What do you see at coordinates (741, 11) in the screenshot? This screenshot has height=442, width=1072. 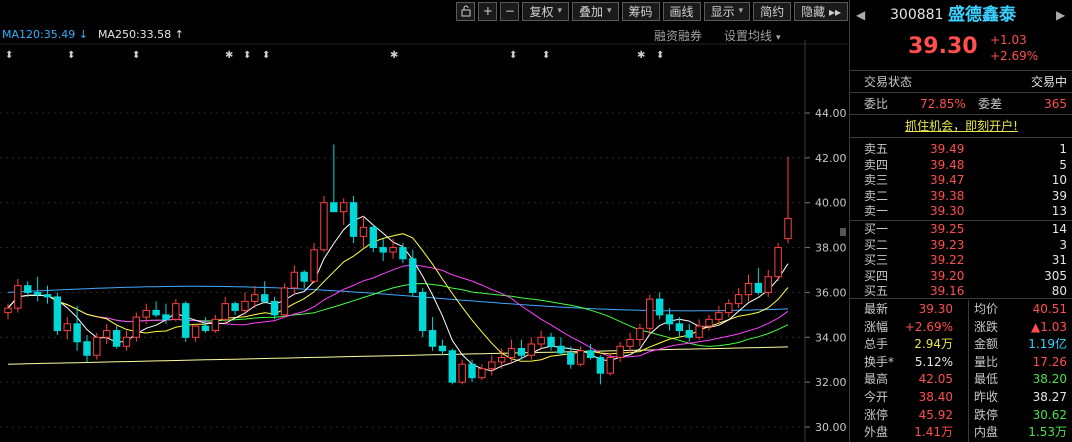 I see `chevron-down-icon: ▾` at bounding box center [741, 11].